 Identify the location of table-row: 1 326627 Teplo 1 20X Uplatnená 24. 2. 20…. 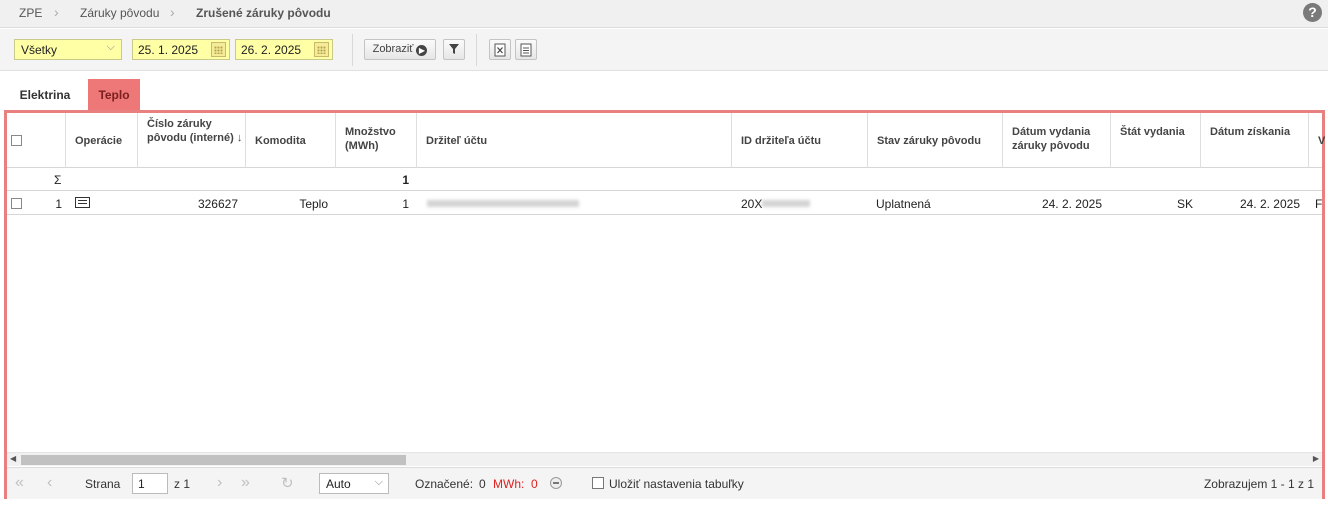
(664, 203).